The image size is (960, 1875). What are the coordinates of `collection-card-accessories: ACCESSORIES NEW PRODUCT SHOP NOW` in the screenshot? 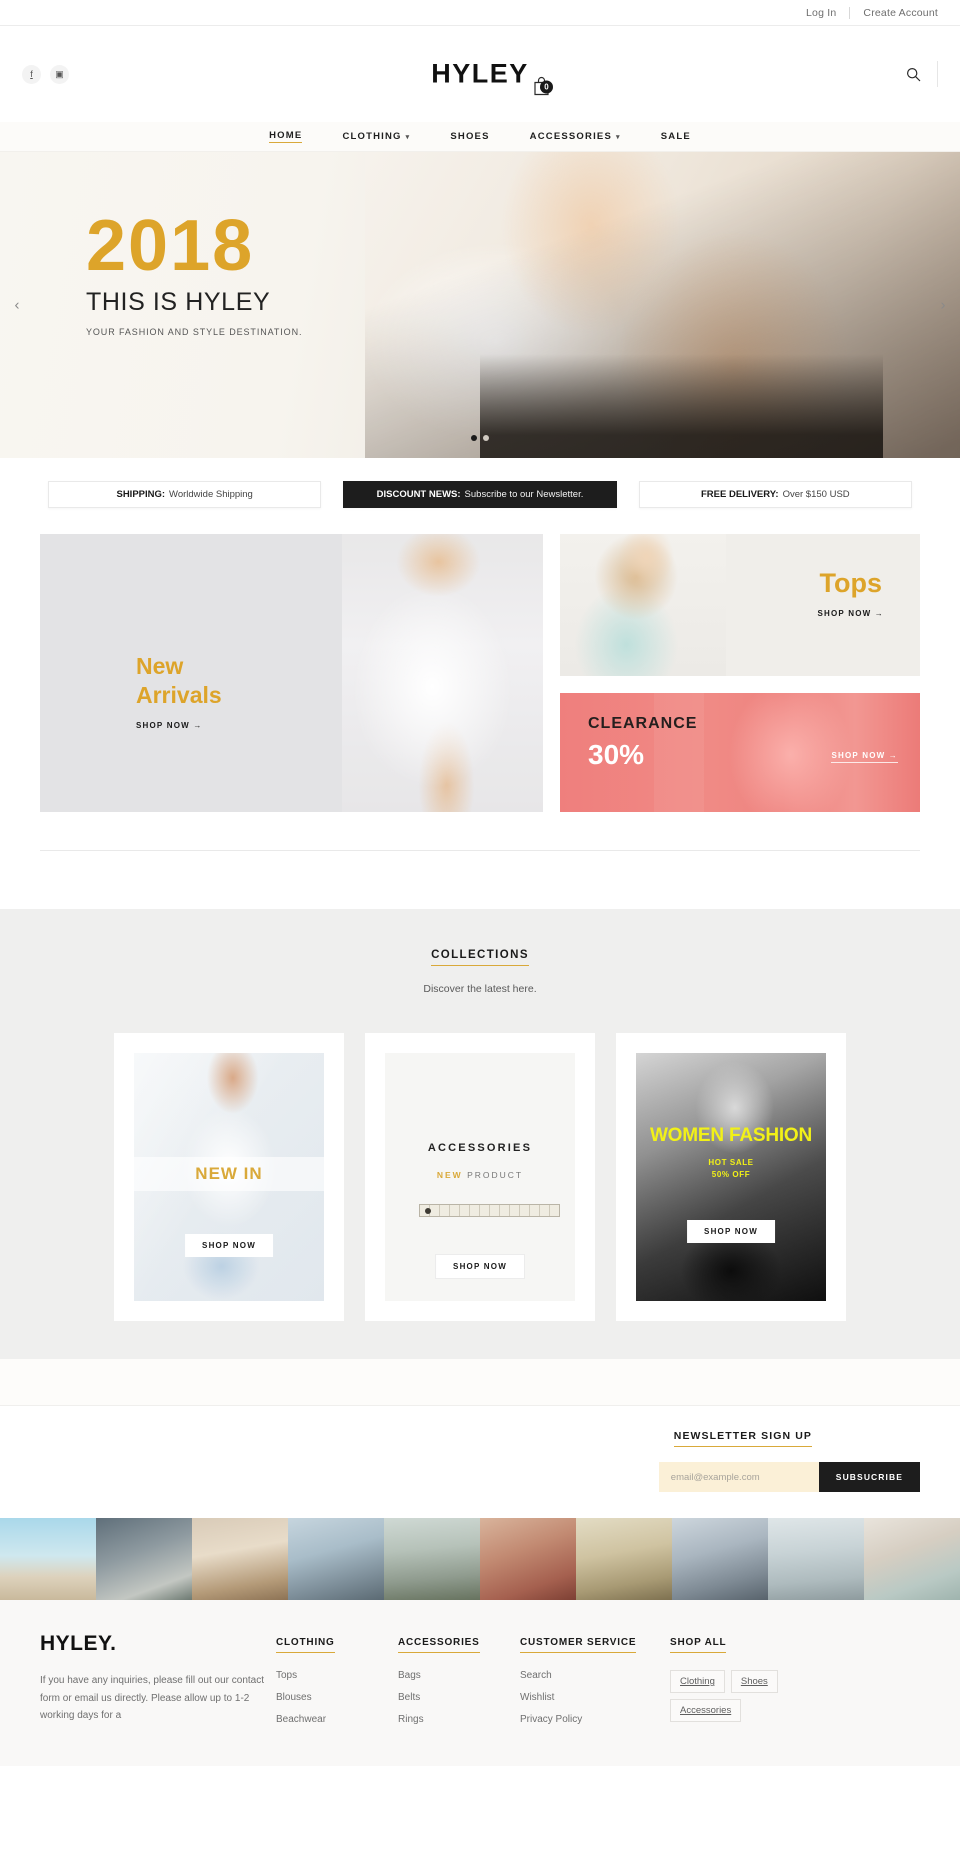 It's located at (480, 1177).